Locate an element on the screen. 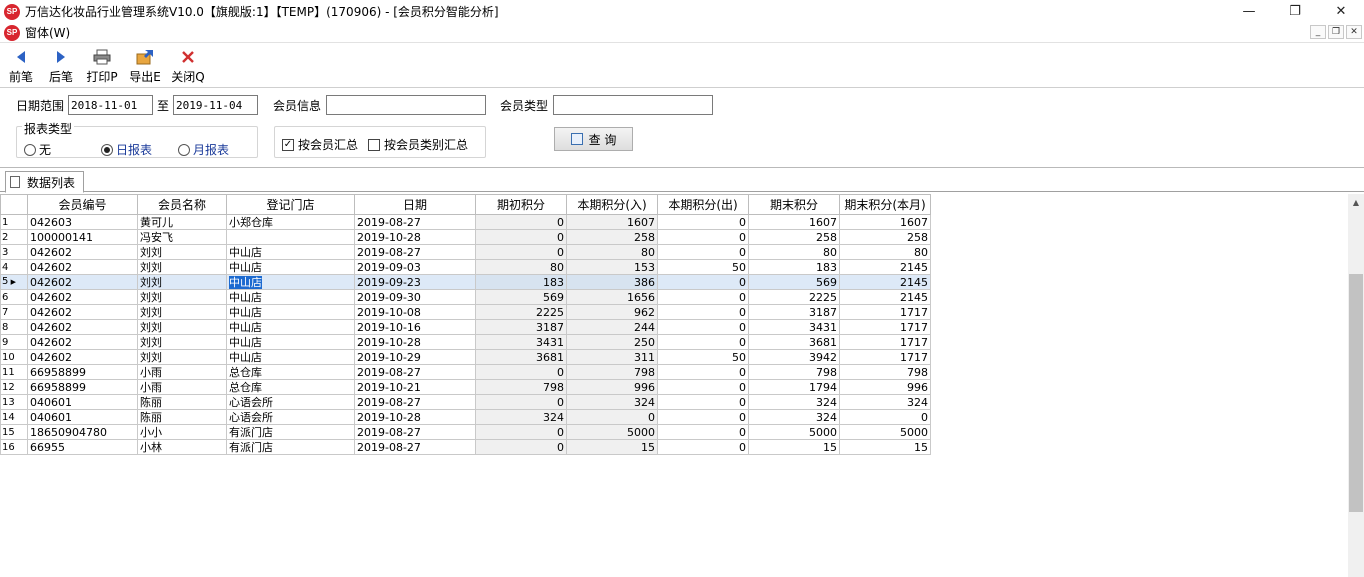 The height and width of the screenshot is (577, 1364). cell-closing-month: 1717 is located at coordinates (885, 327).